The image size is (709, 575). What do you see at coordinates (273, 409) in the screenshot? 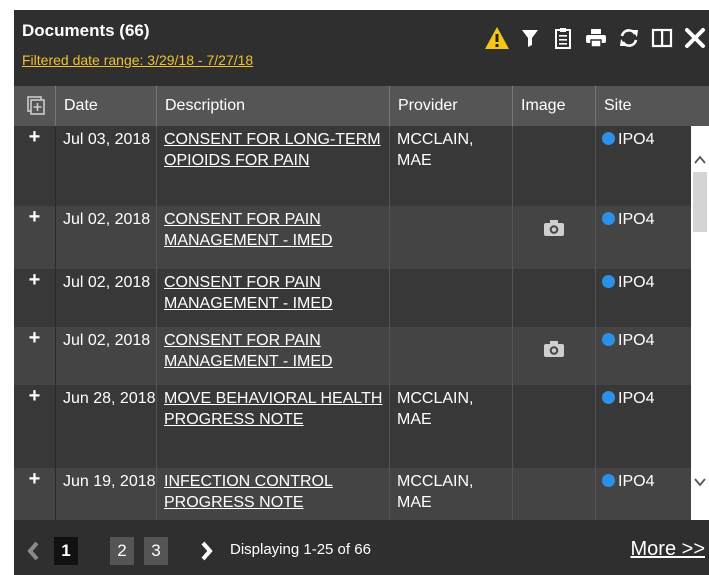
I see `description-link: MOVE BEHAVIORAL HEALTH PROGRESS NOTE` at bounding box center [273, 409].